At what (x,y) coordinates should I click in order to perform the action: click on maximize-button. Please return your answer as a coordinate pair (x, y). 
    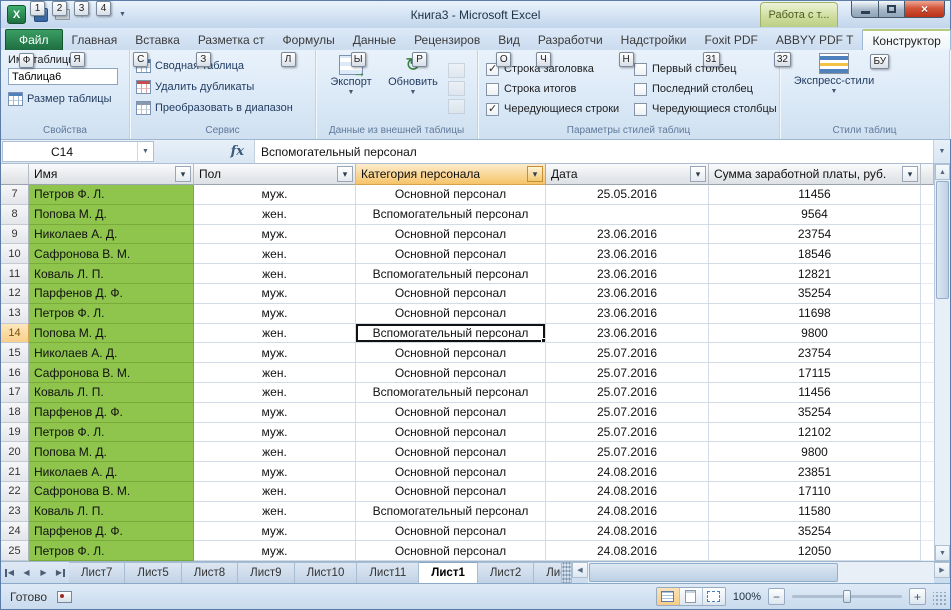
    Looking at the image, I should click on (891, 9).